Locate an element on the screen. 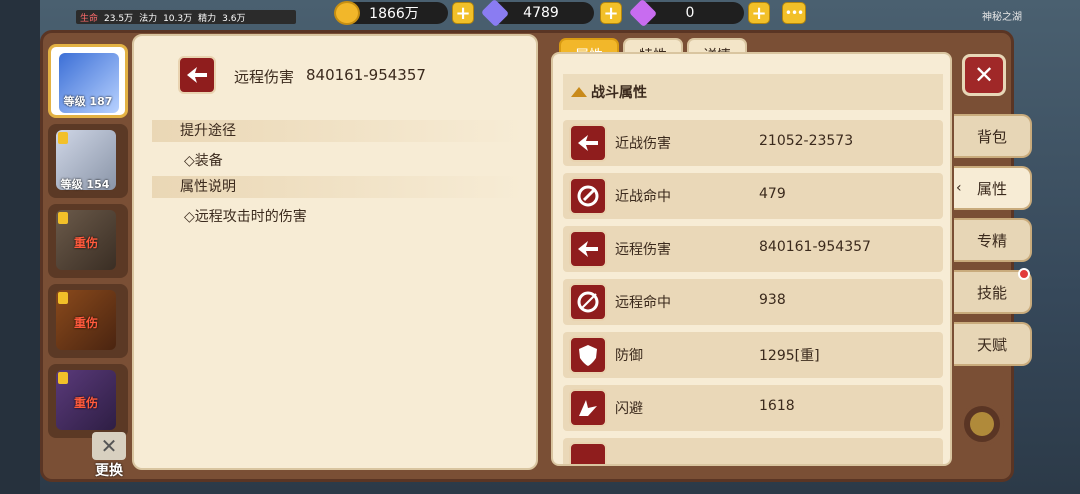 The image size is (1080, 494). side-tab-bag: 背包 is located at coordinates (993, 136).